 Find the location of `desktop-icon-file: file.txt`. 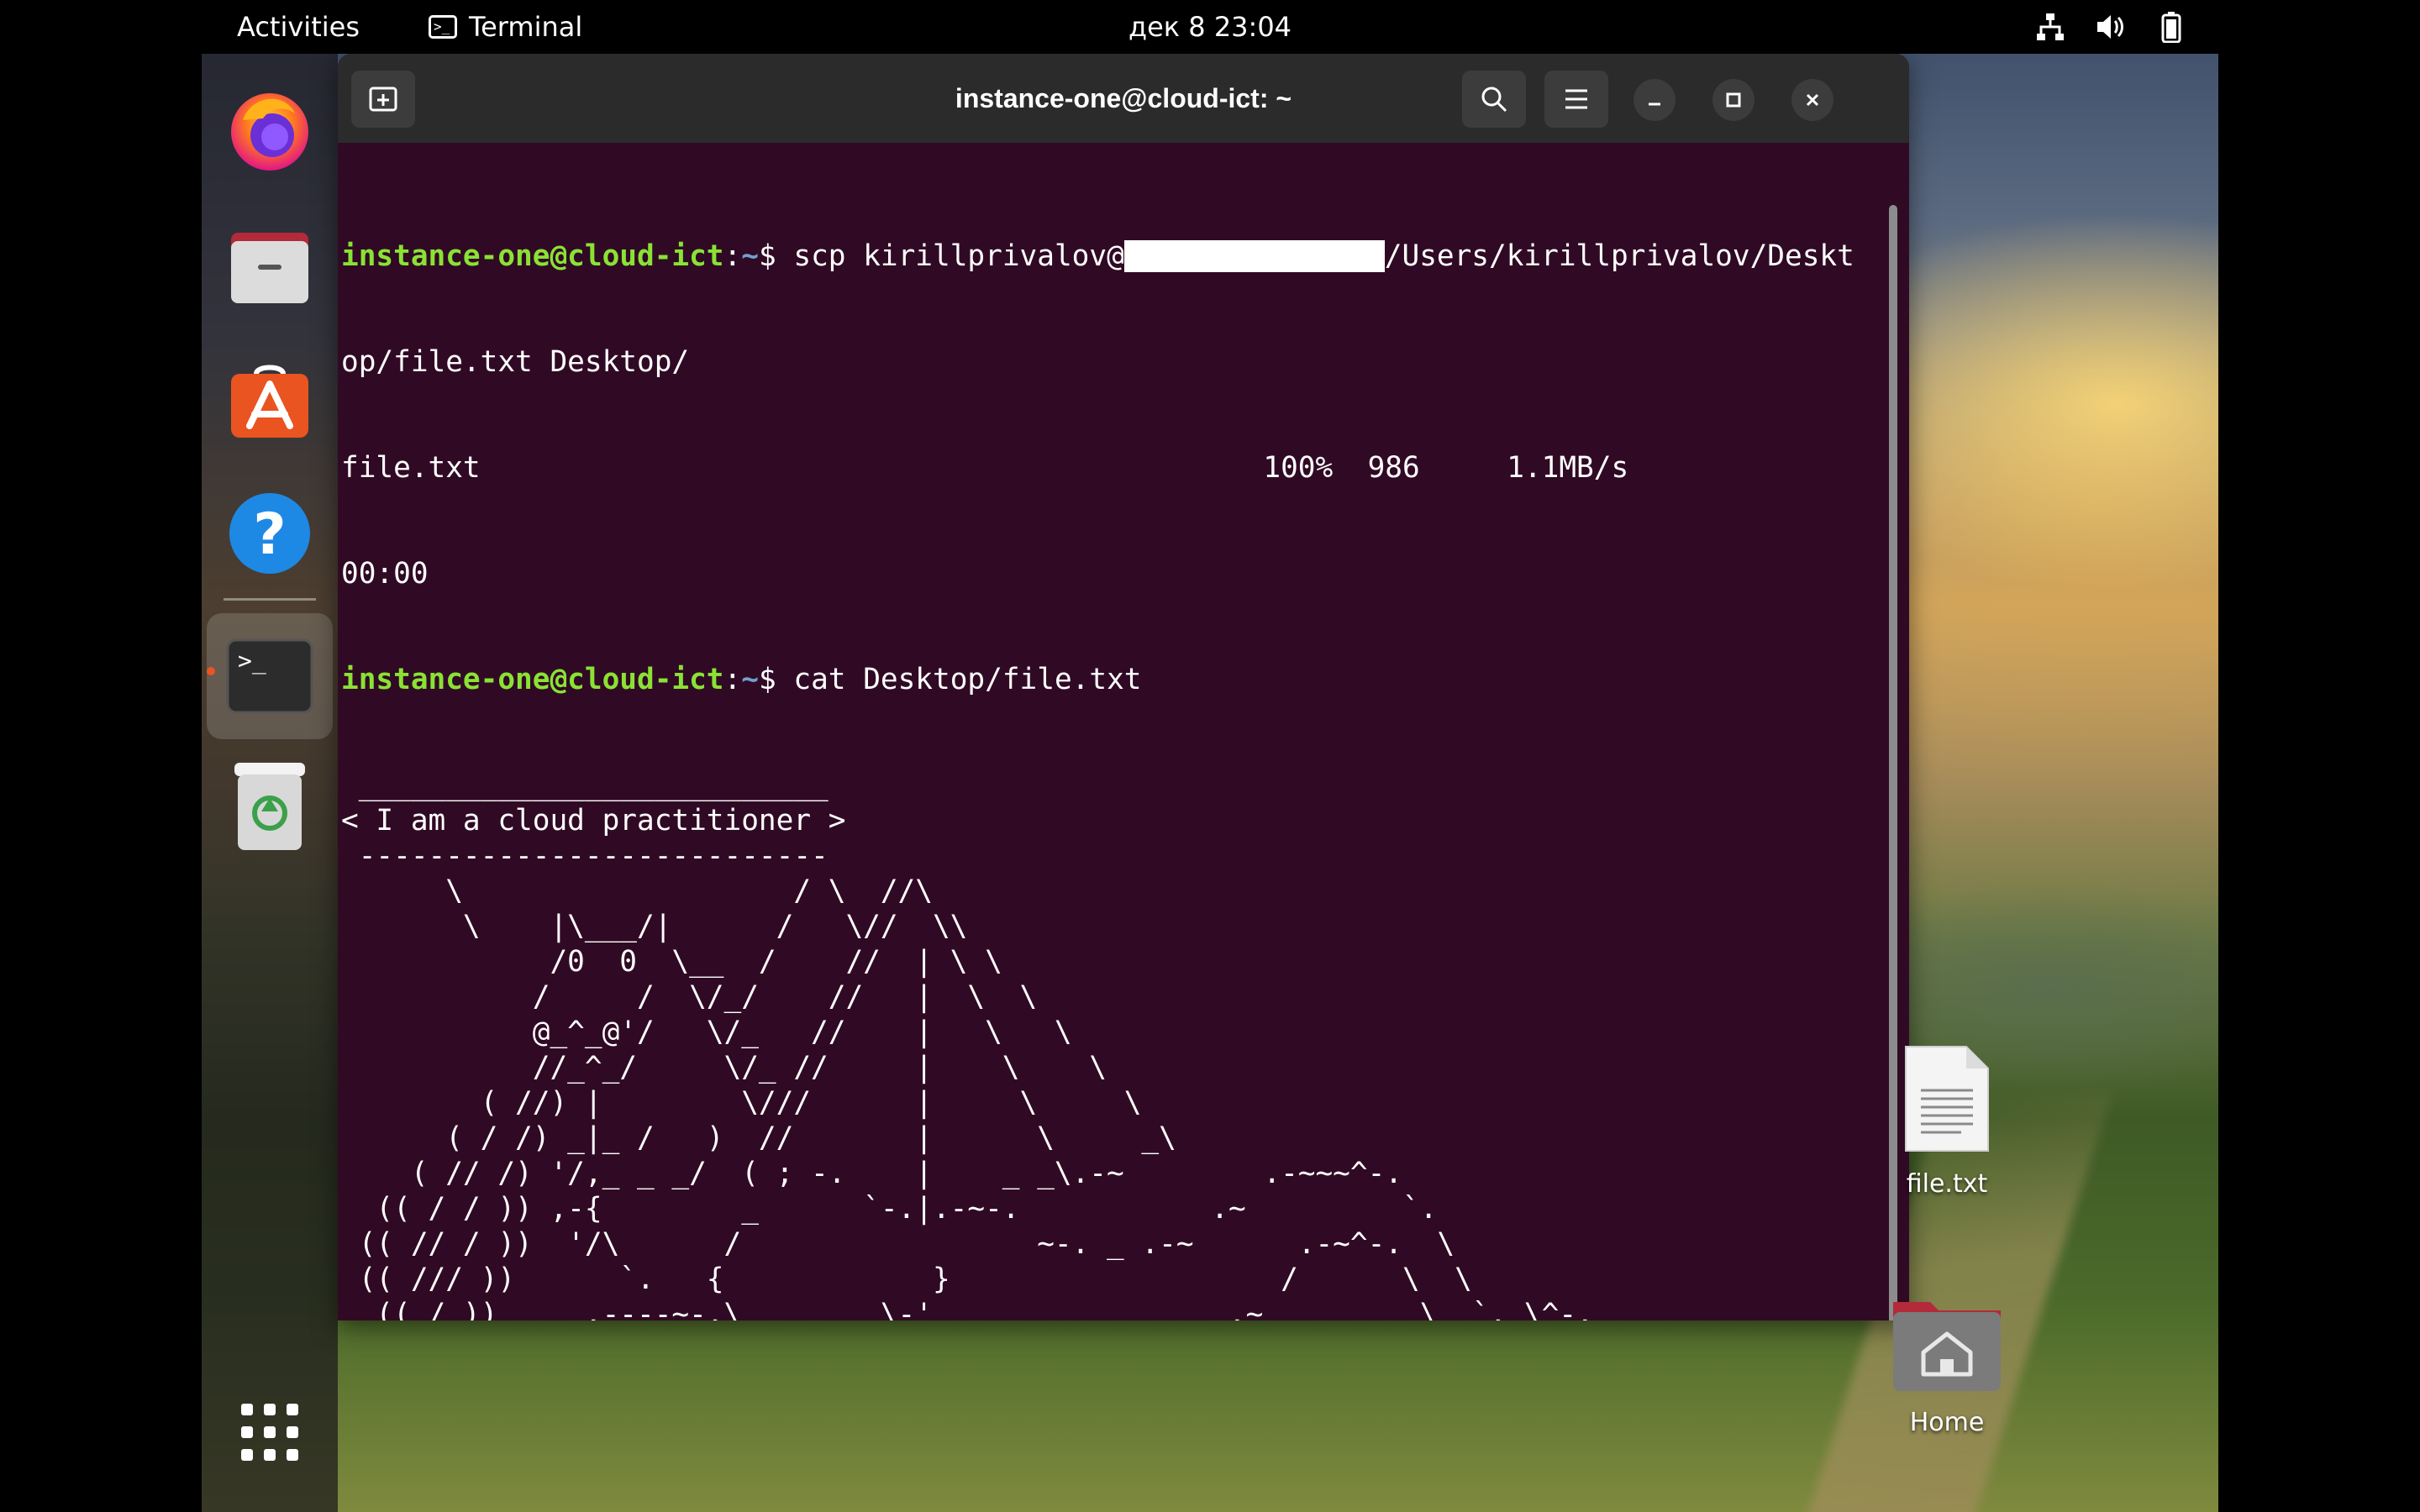

desktop-icon-file: file.txt is located at coordinates (1947, 1120).